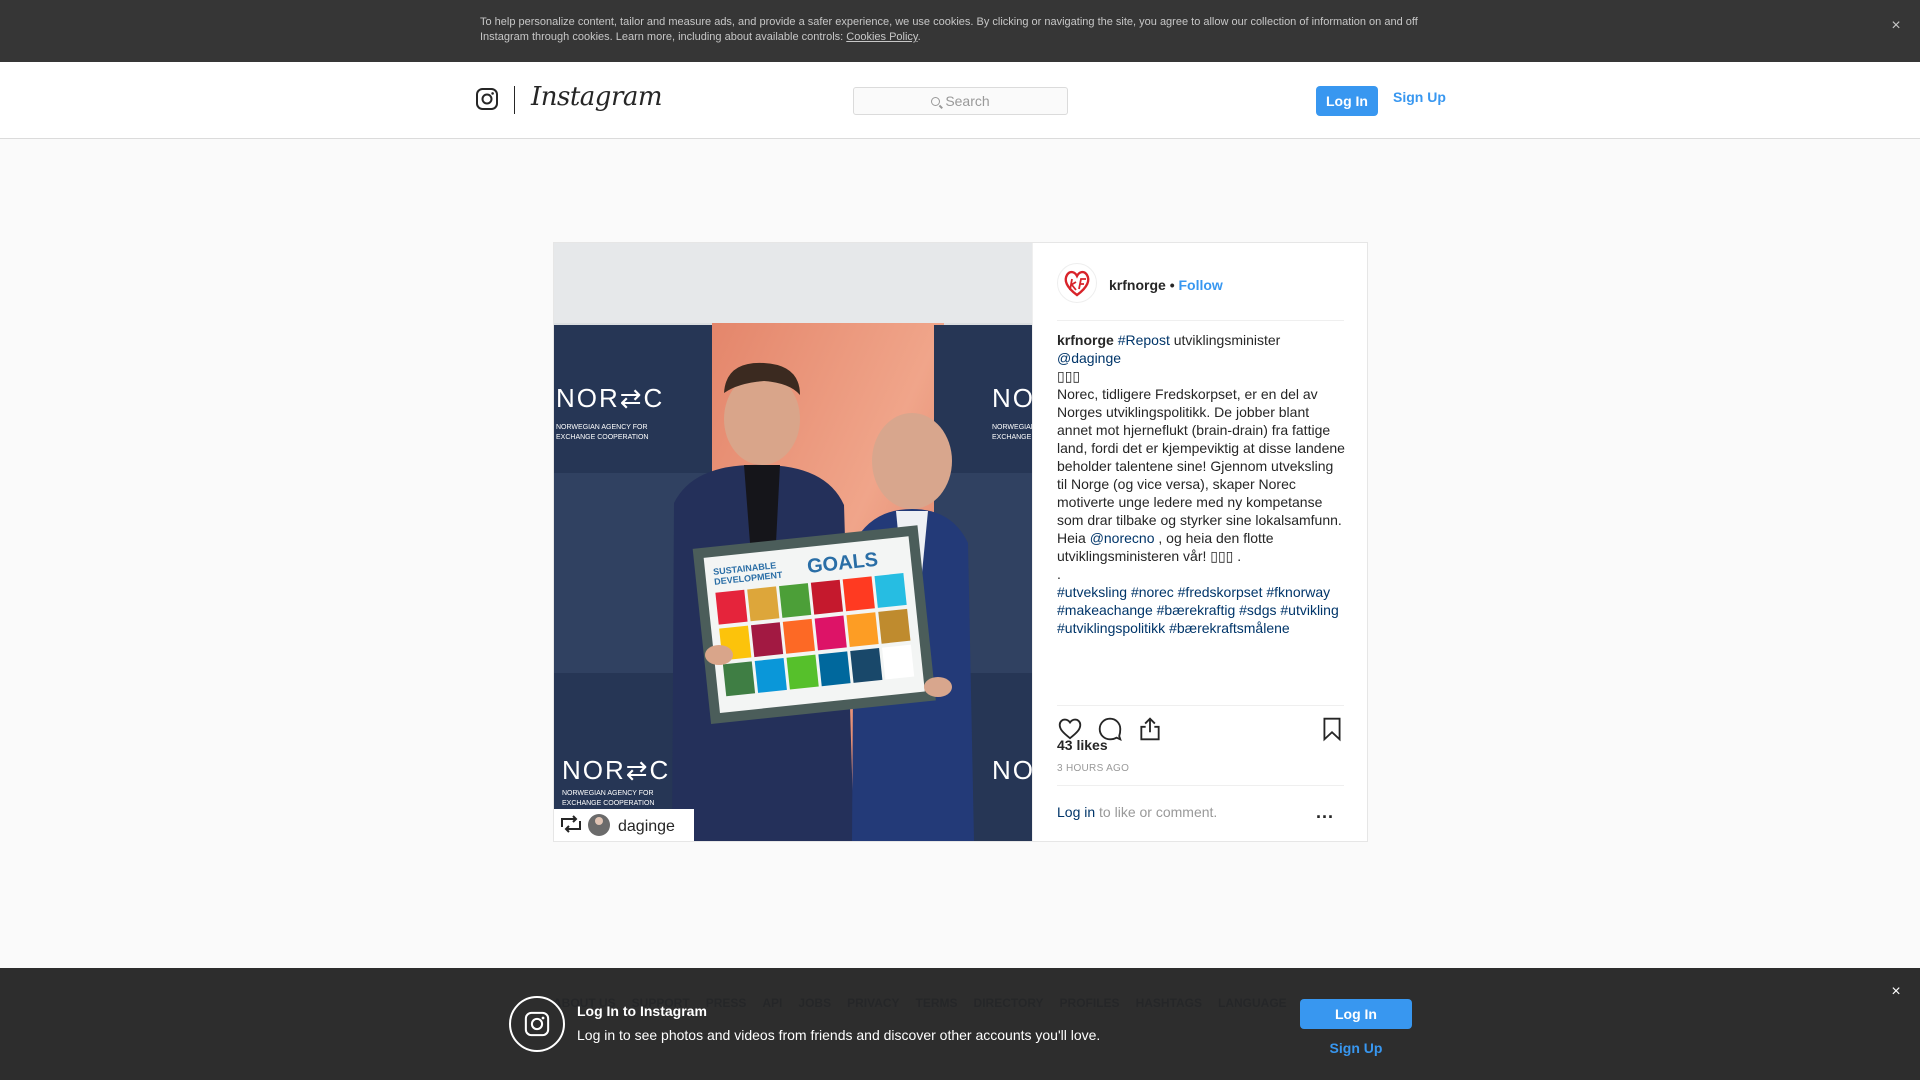  I want to click on photo-agency-top-left-1: NORWEGIAN AGENCY FOR, so click(602, 427).